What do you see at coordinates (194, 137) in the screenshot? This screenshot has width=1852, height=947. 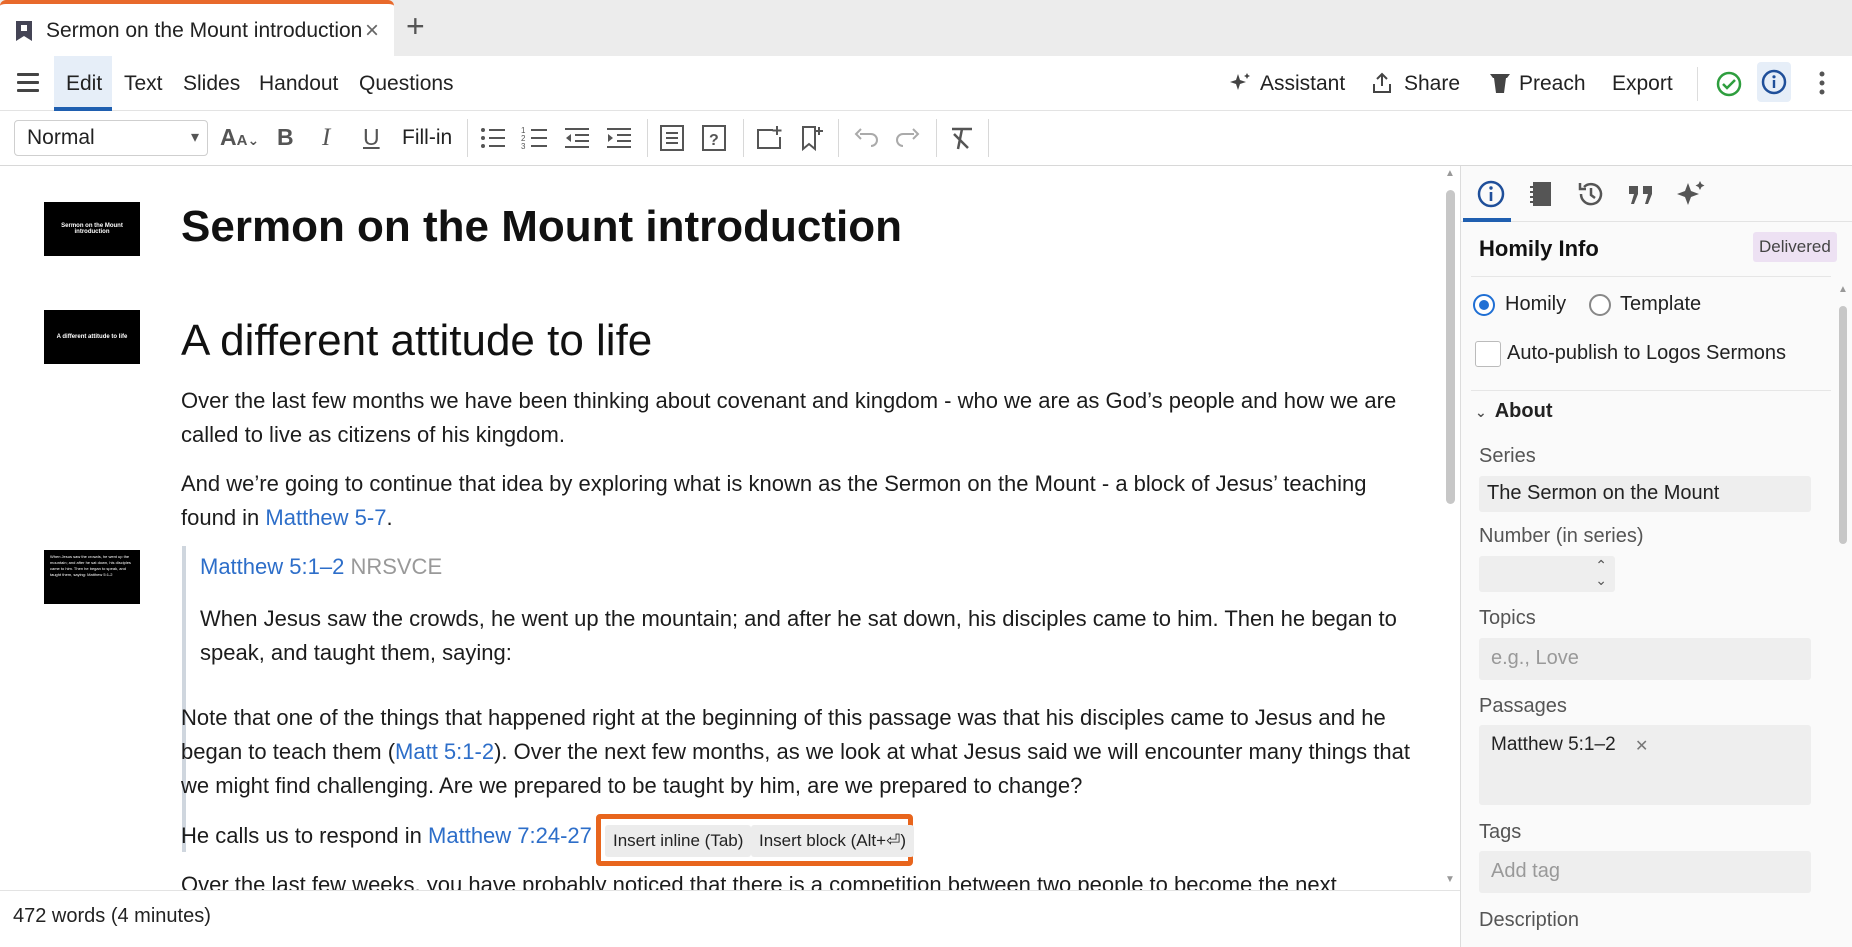 I see `chevron-down-icon: ▾` at bounding box center [194, 137].